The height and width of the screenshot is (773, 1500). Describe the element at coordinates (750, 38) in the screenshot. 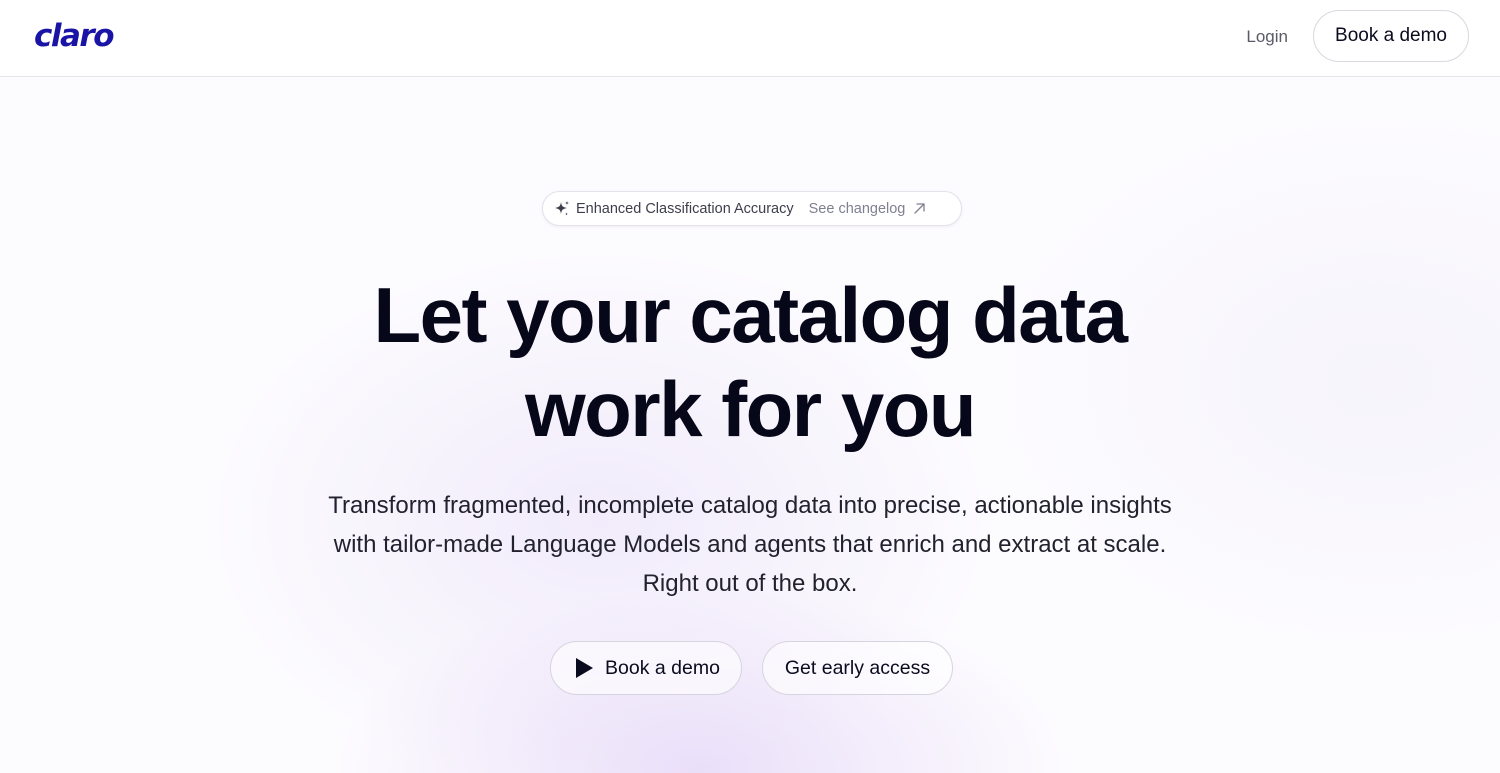

I see `top-navigation: claro Login Book a demo` at that location.